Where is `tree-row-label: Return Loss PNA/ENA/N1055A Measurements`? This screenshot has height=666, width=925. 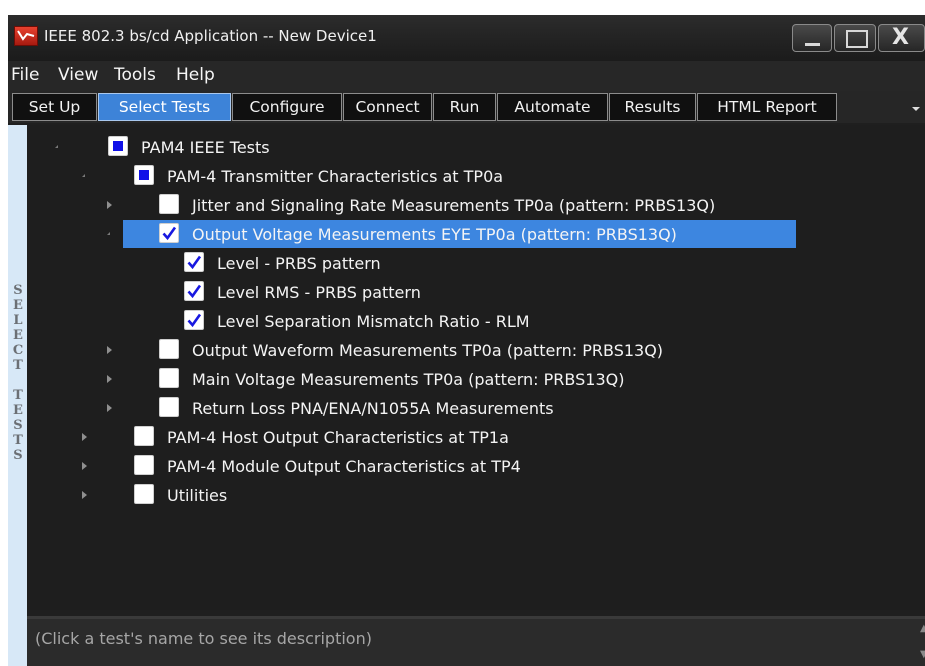
tree-row-label: Return Loss PNA/ENA/N1055A Measurements is located at coordinates (373, 408).